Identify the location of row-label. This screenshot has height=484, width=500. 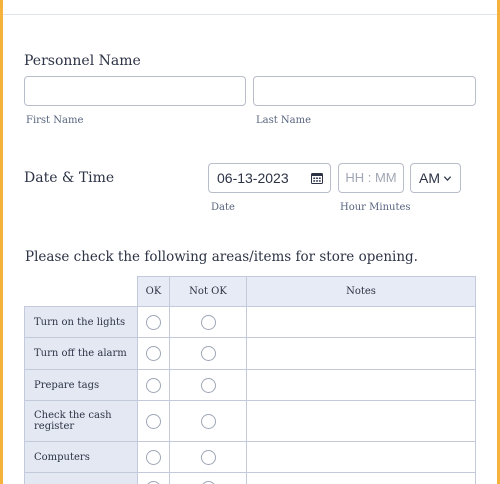
(80, 478).